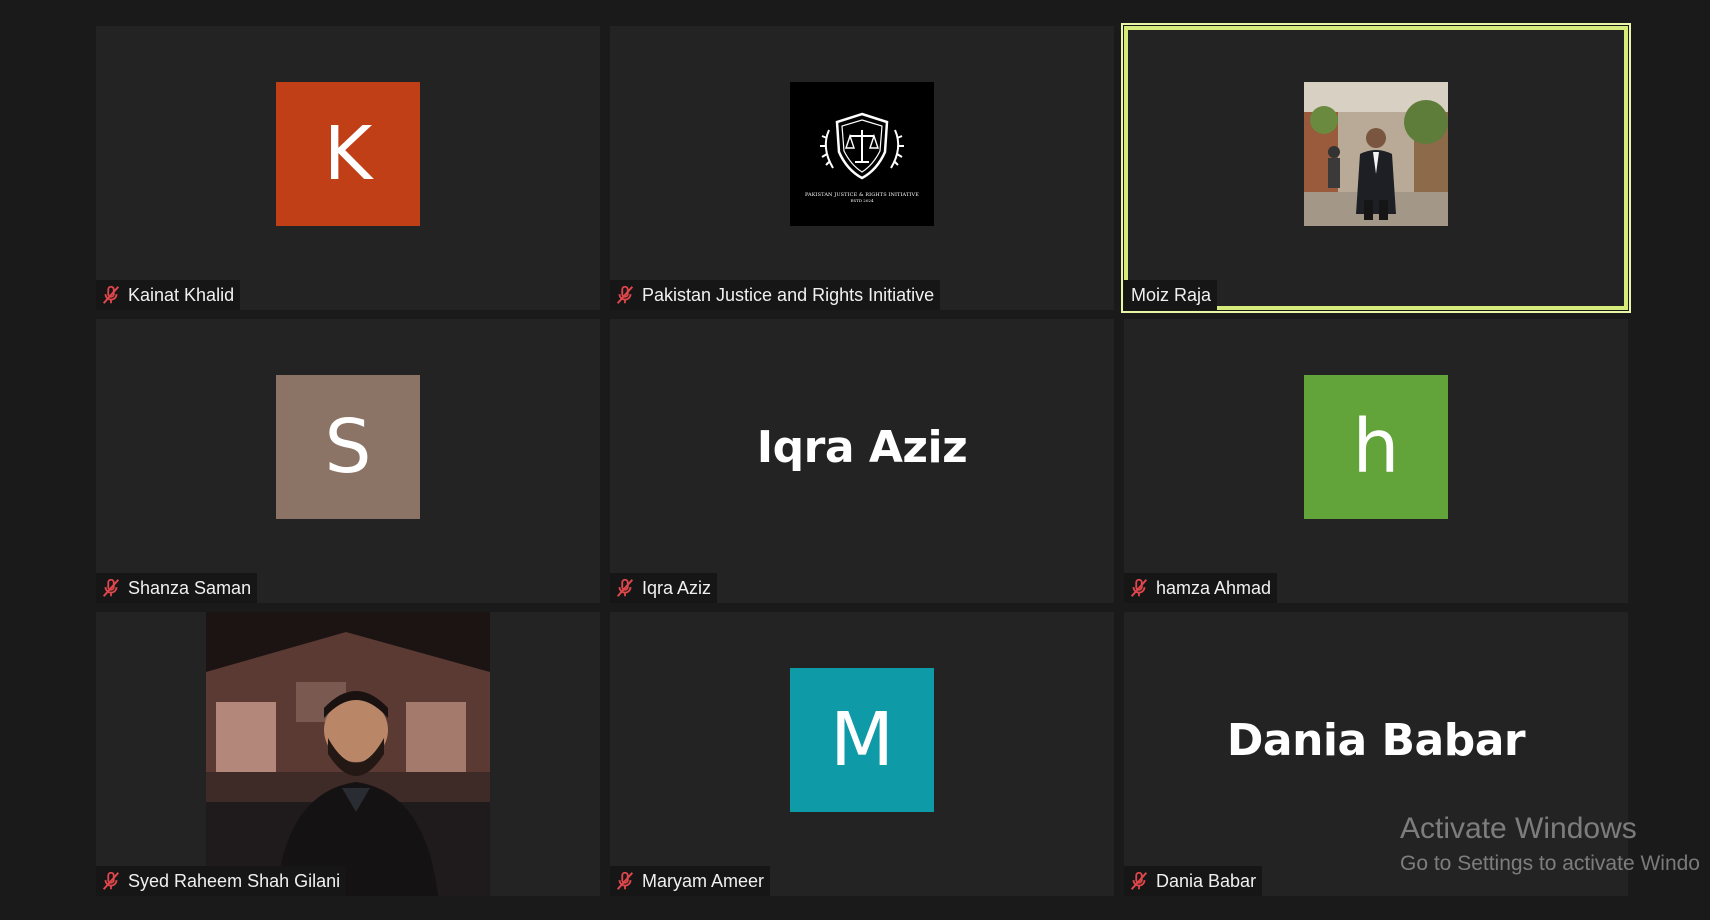  What do you see at coordinates (181, 294) in the screenshot?
I see `participant-name: Kainat Khalid` at bounding box center [181, 294].